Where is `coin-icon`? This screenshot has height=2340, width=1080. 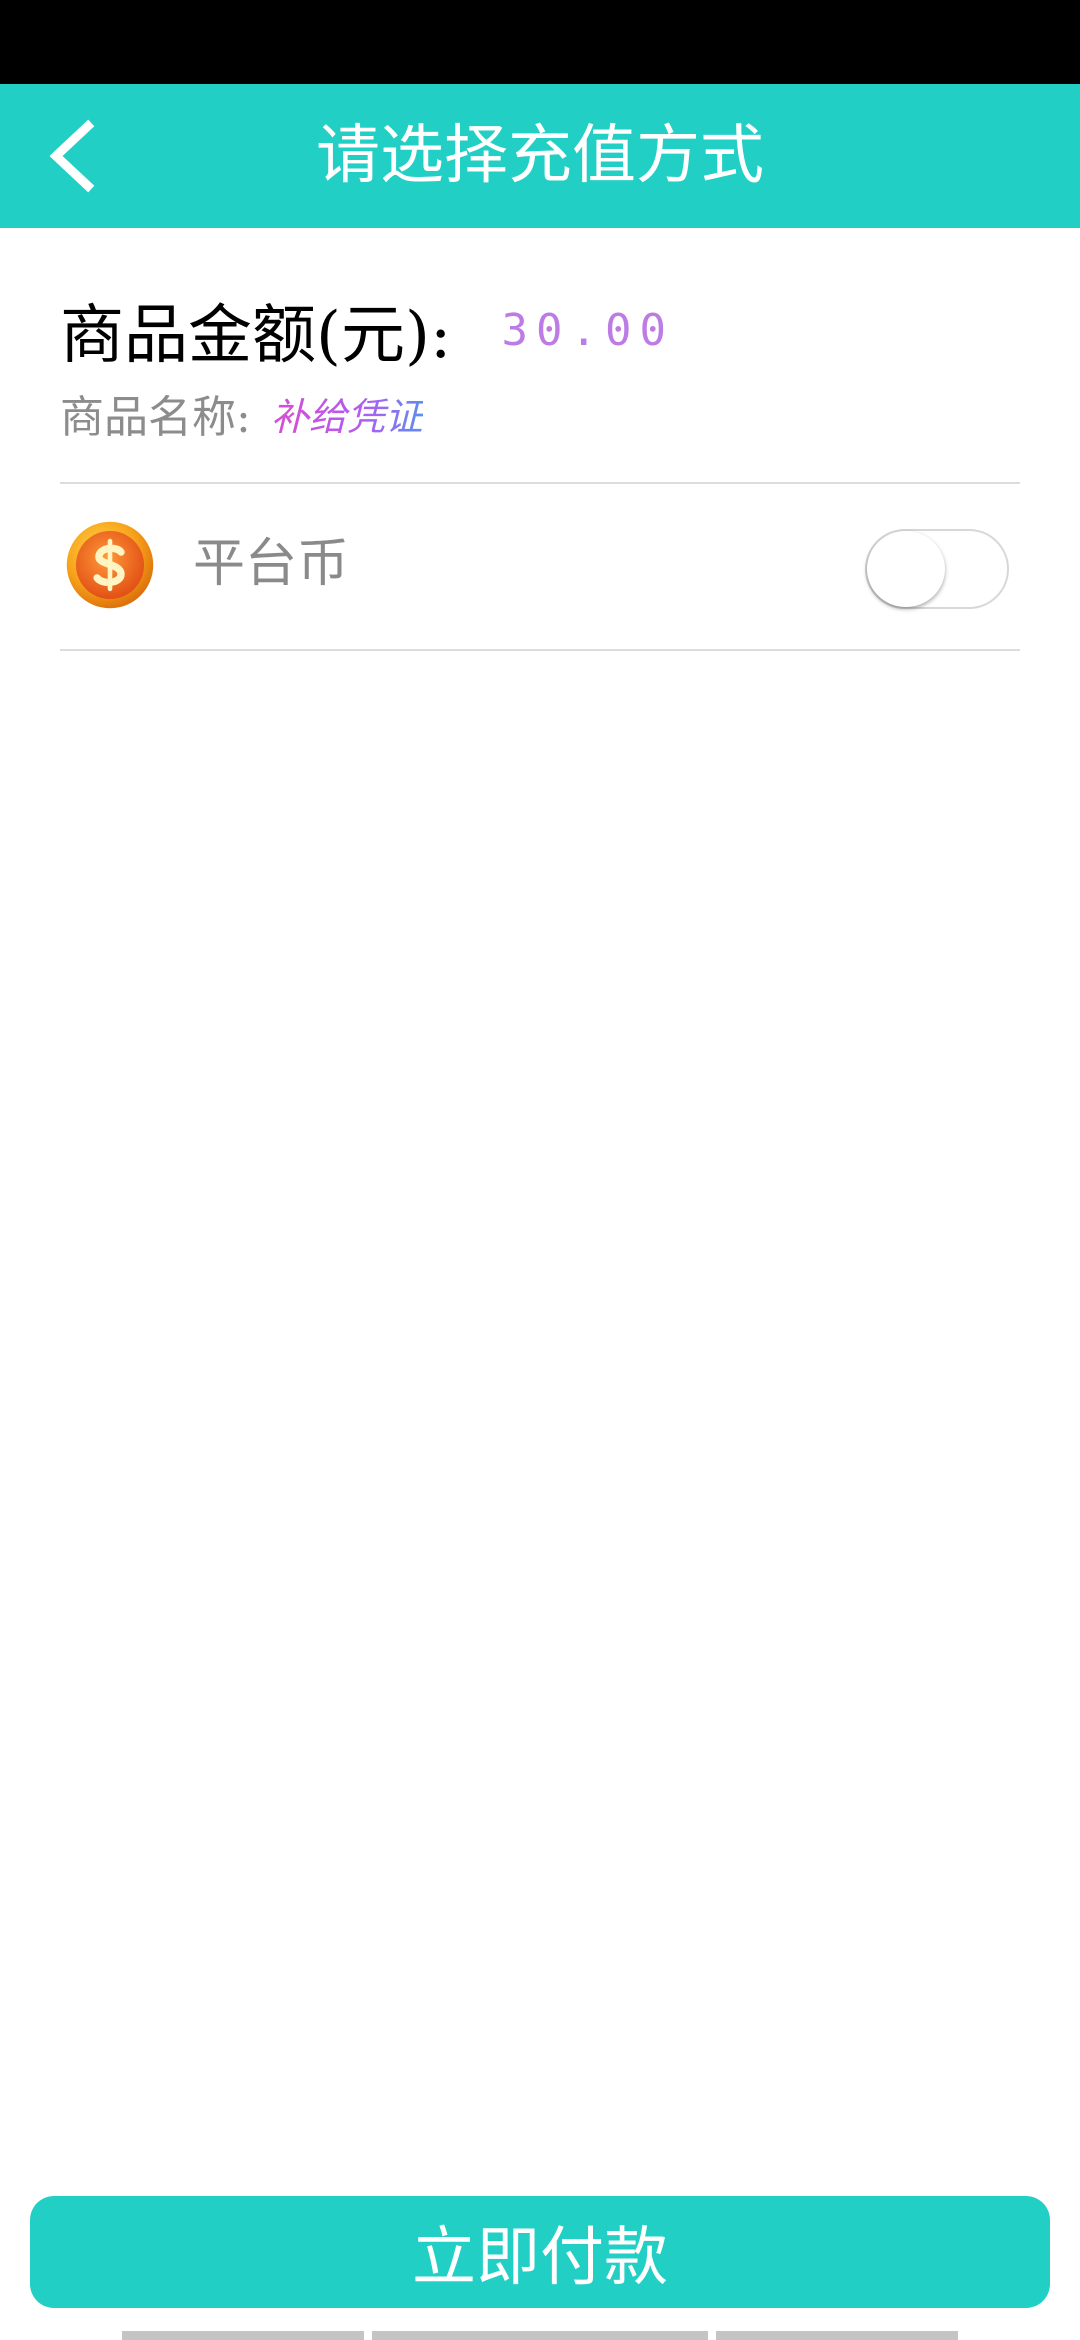
coin-icon is located at coordinates (110, 565).